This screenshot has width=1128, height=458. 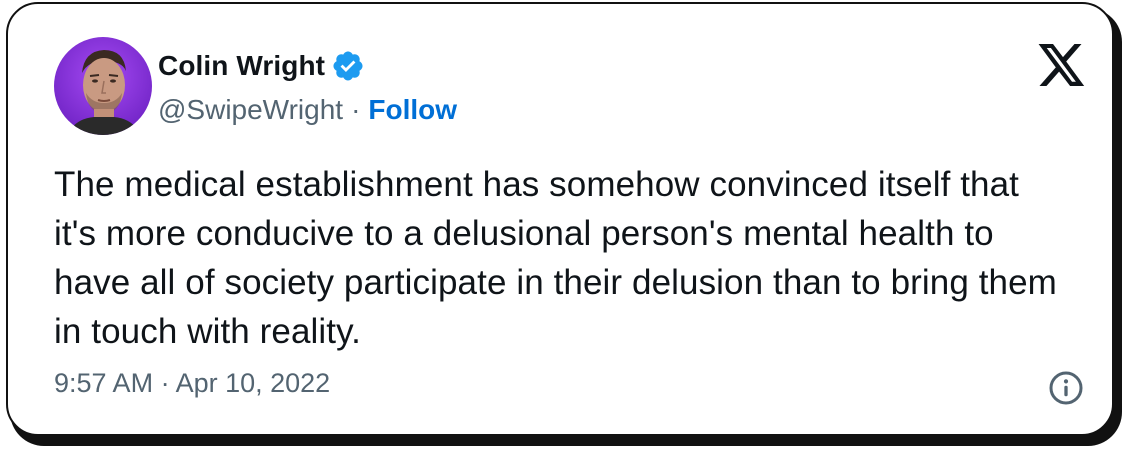 What do you see at coordinates (412, 110) in the screenshot?
I see `follow-button: Follow` at bounding box center [412, 110].